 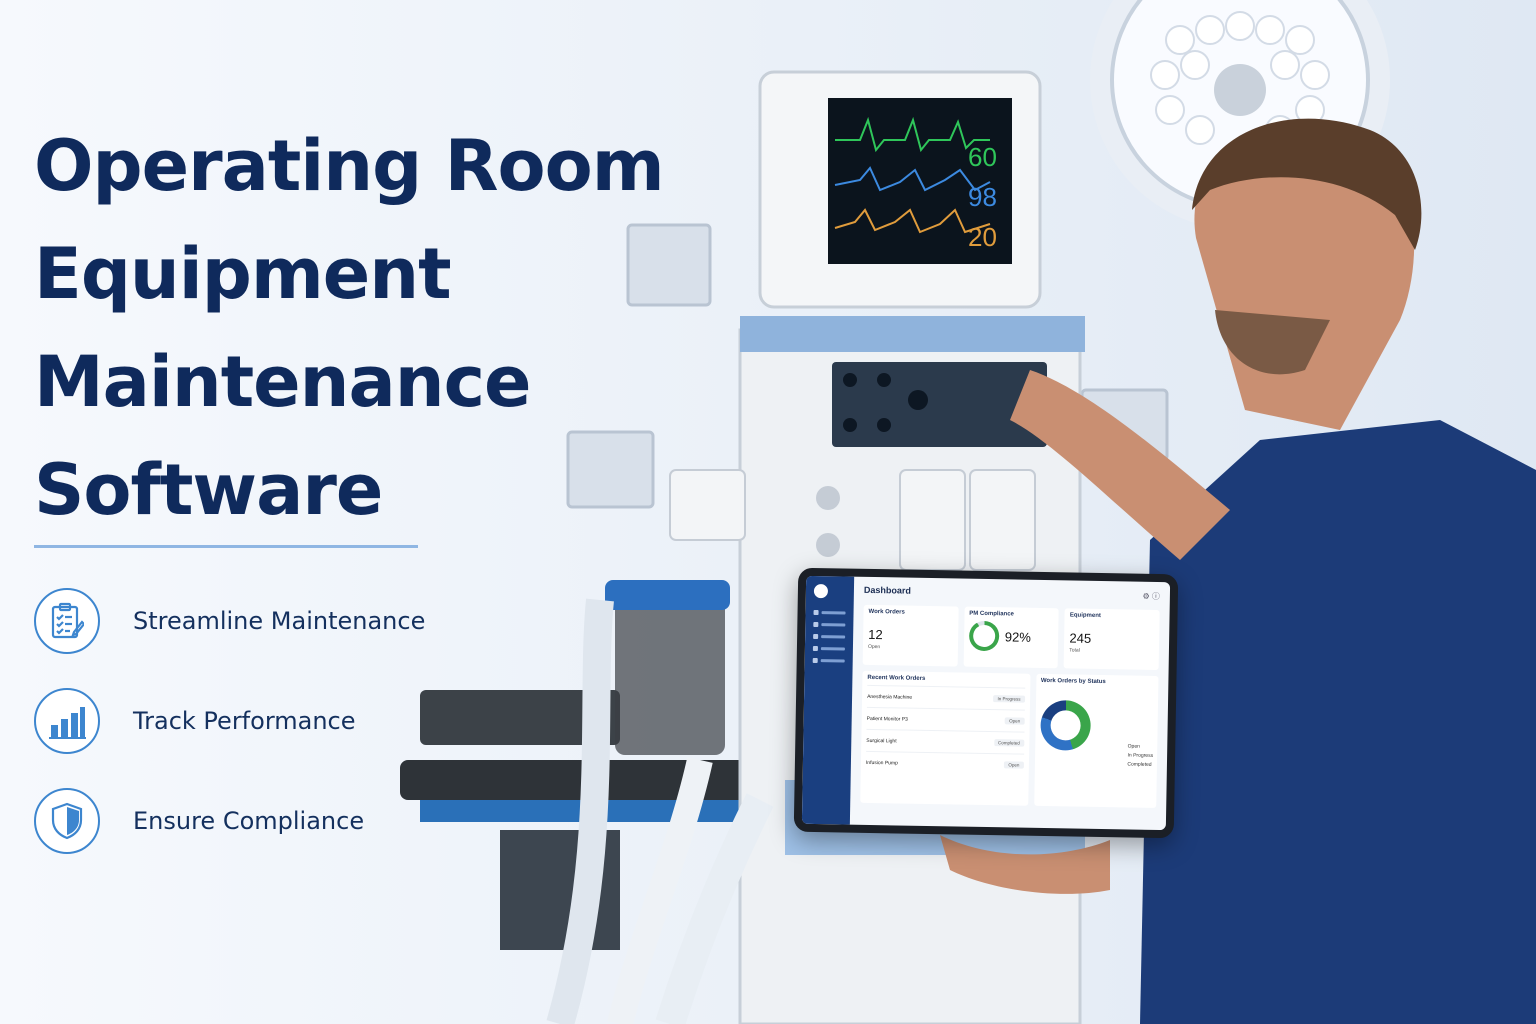 I want to click on svg-text: 20, so click(x=982, y=237).